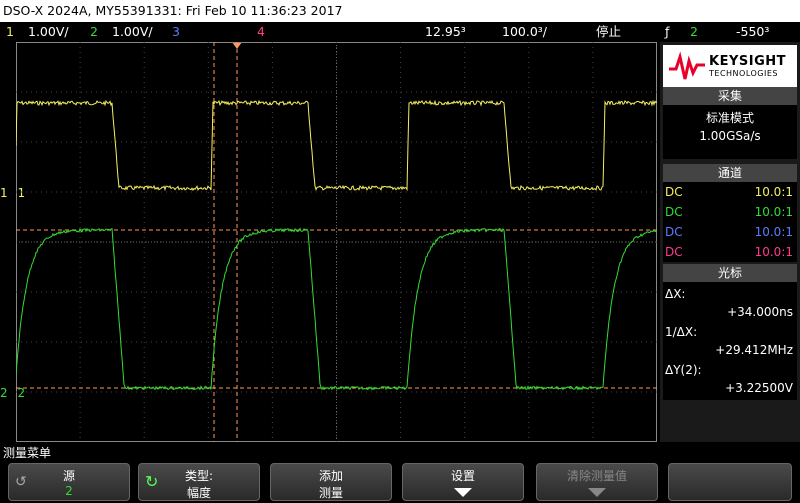 The image size is (800, 503). I want to click on ch1-marker-label: 1, so click(4, 193).